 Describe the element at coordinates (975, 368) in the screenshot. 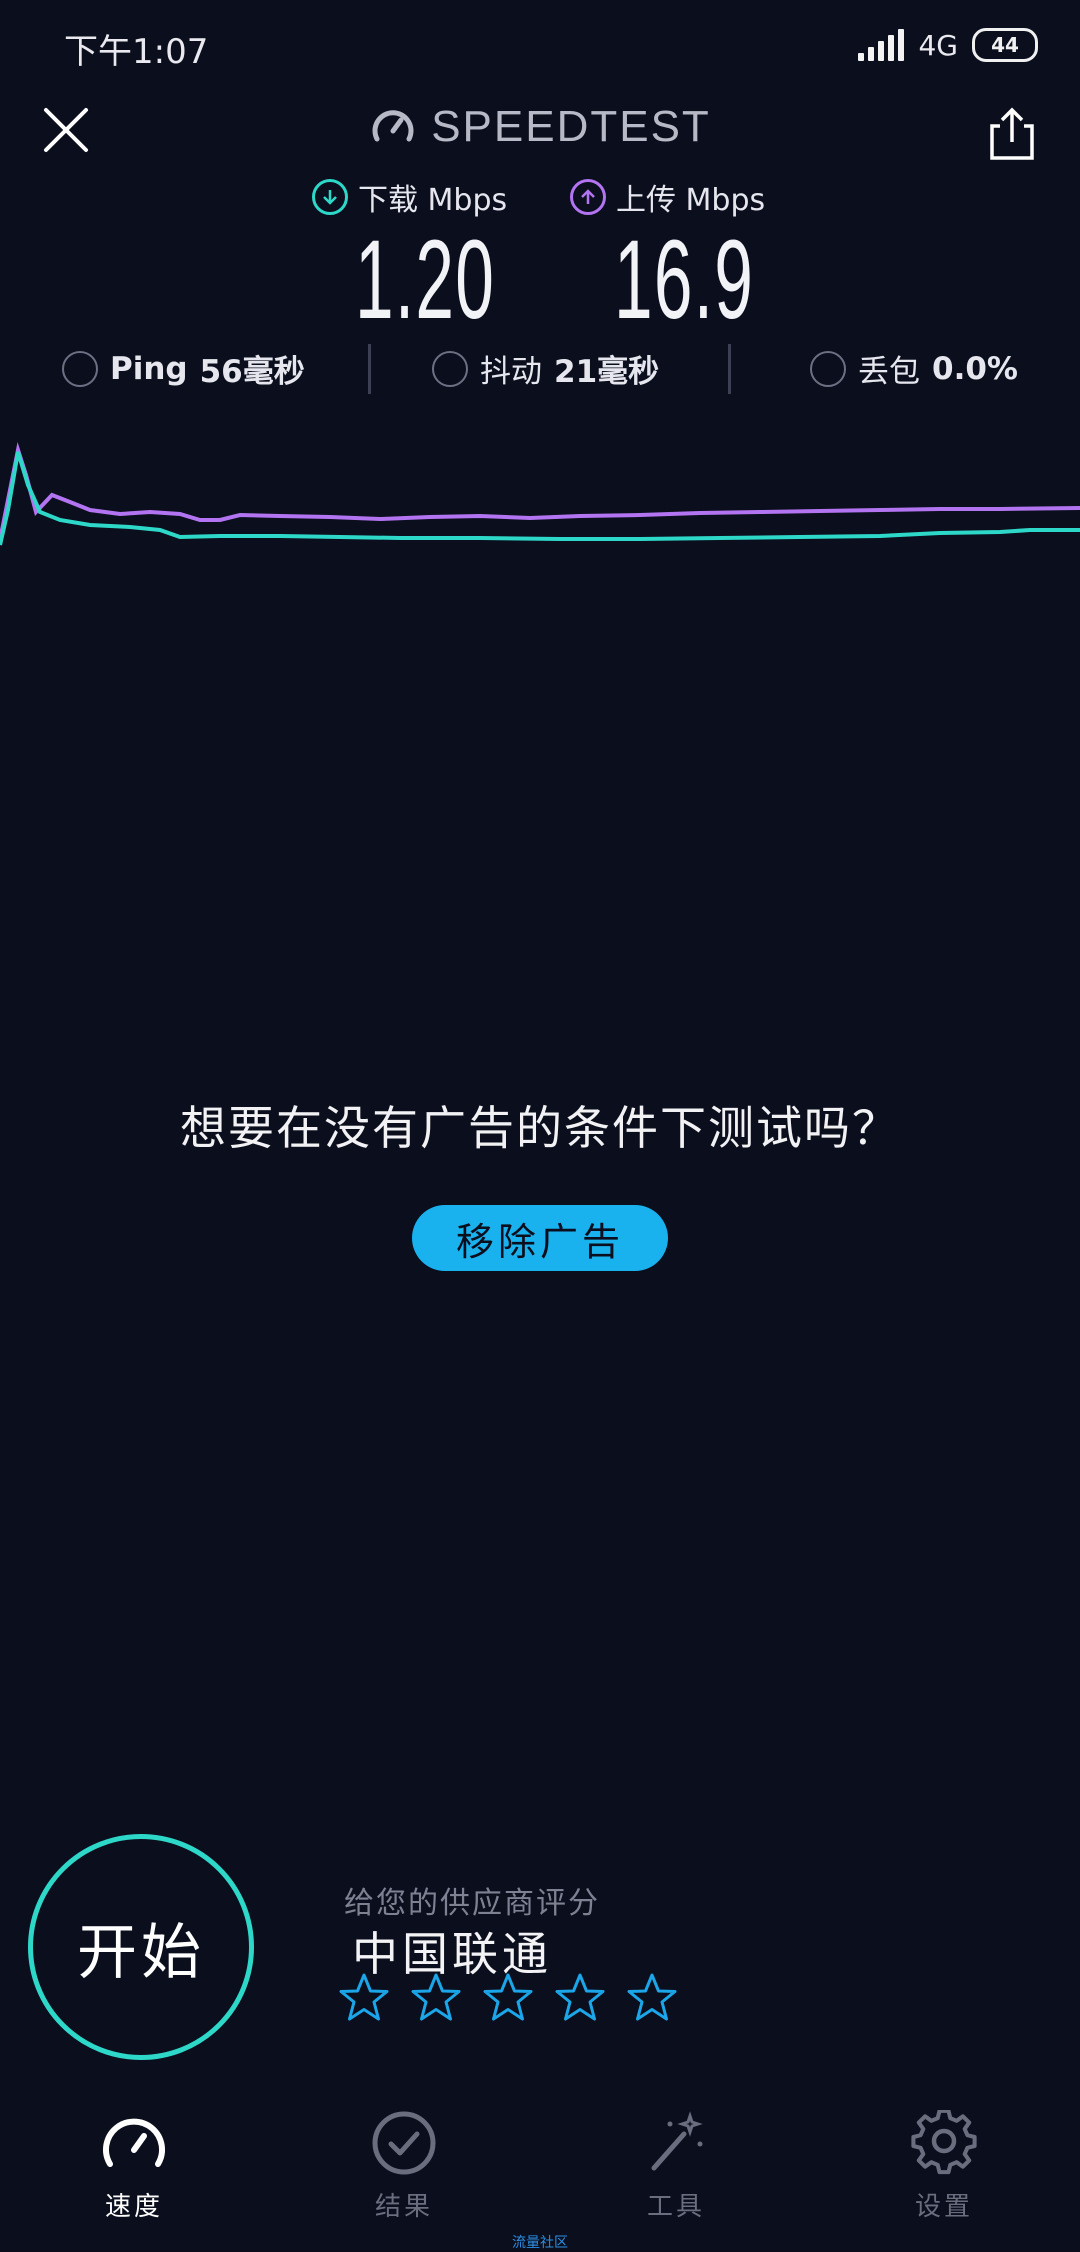

I see `packet-loss-value: 0.0%` at that location.